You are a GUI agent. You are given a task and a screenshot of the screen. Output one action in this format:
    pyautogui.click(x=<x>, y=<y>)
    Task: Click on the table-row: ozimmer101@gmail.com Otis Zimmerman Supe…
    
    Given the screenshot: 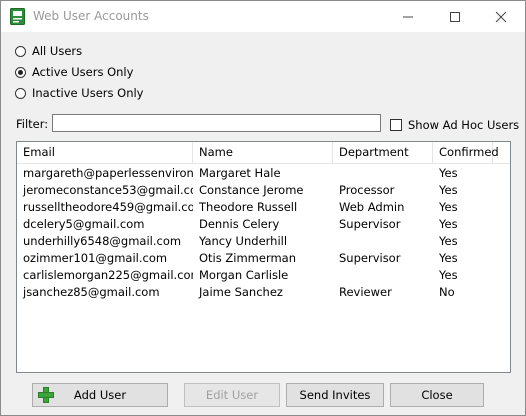 What is the action you would take?
    pyautogui.click(x=263, y=258)
    